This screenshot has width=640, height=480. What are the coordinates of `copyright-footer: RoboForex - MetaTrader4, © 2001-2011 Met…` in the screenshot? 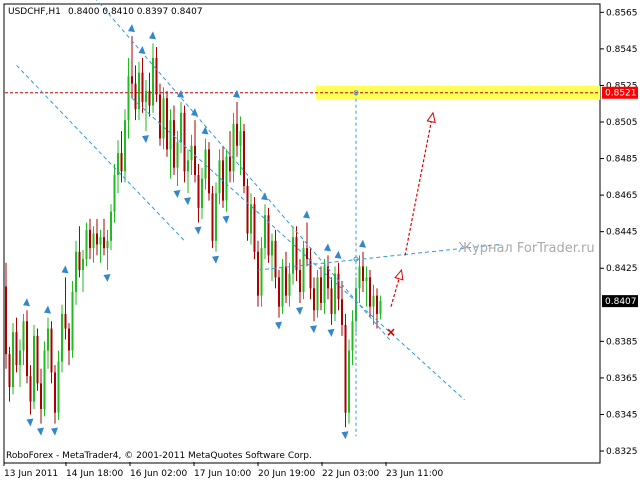 It's located at (159, 456).